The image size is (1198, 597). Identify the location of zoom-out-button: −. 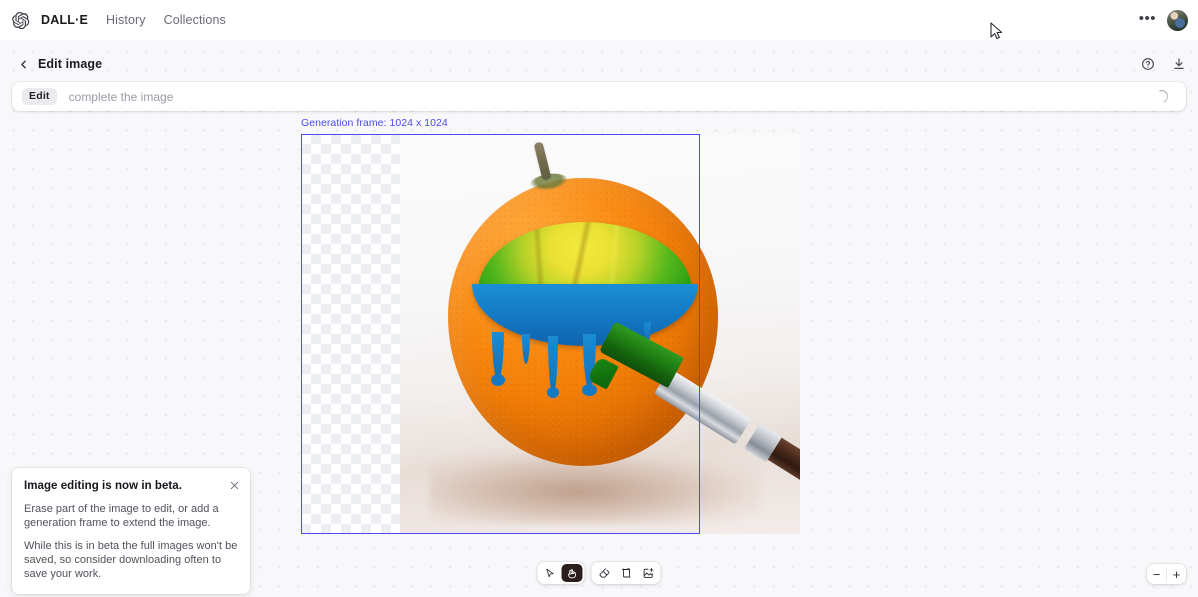
(1156, 574).